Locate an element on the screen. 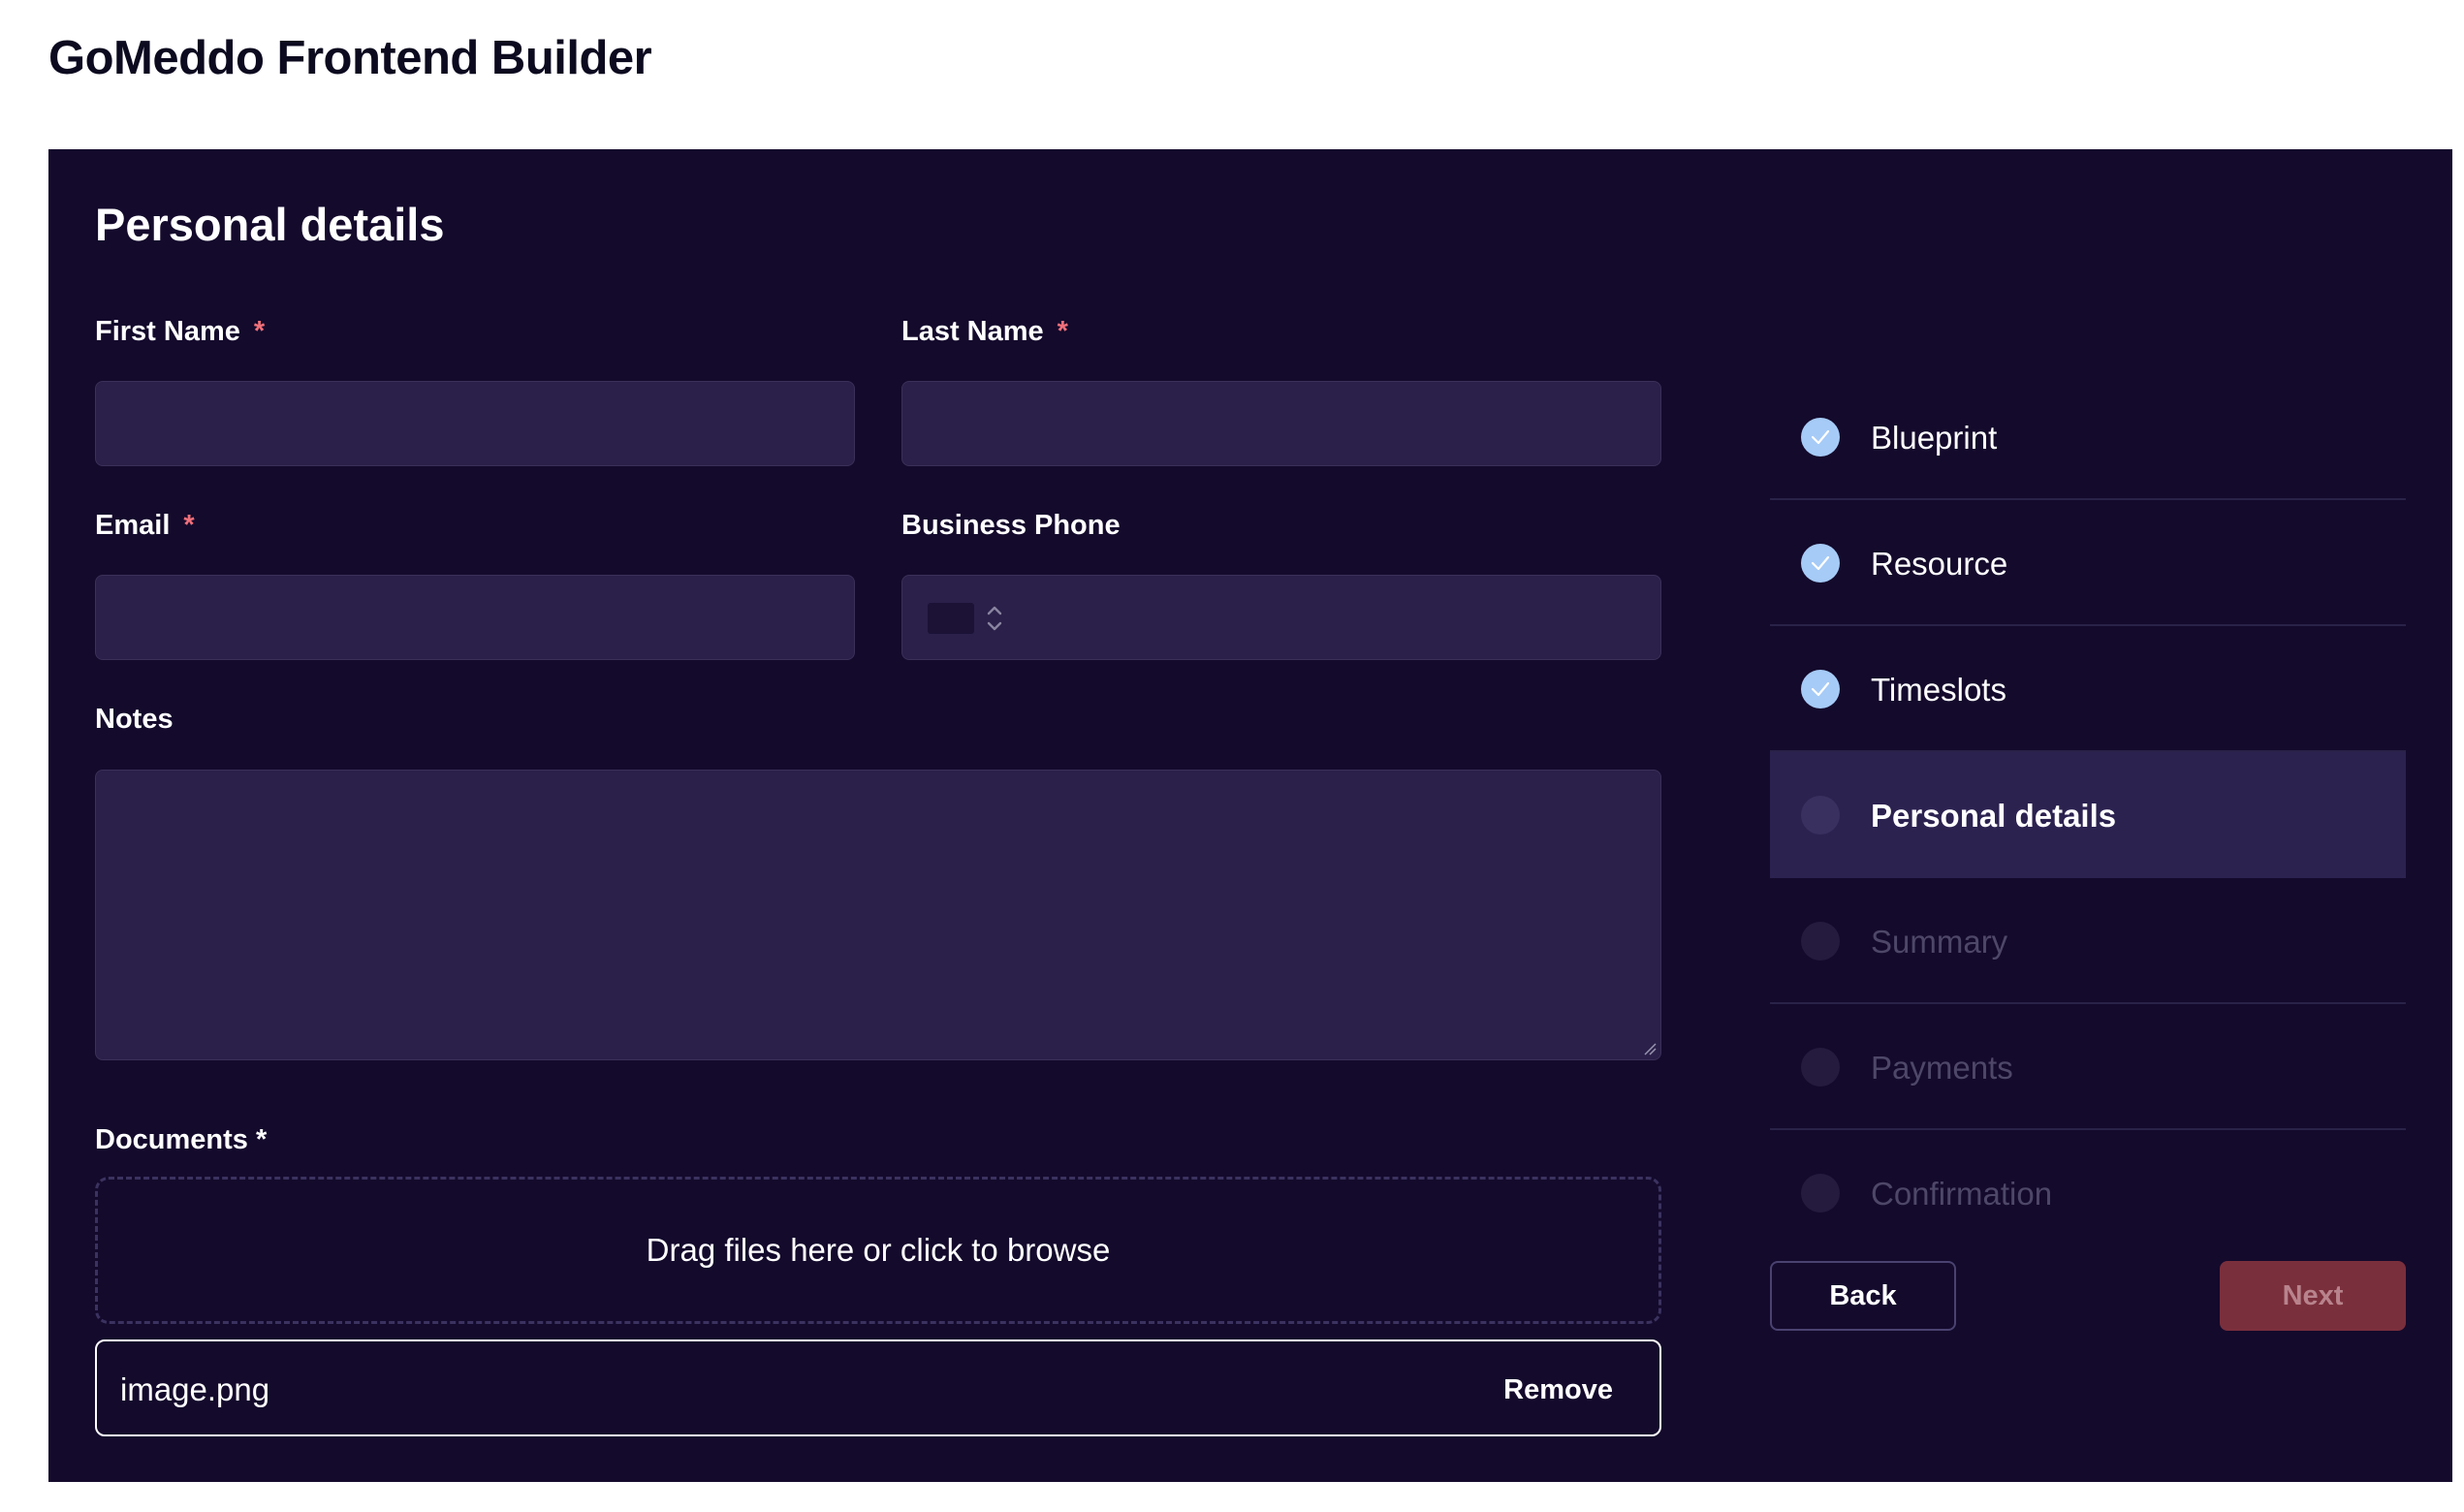 This screenshot has width=2464, height=1512. chevron-up-down-icon is located at coordinates (994, 619).